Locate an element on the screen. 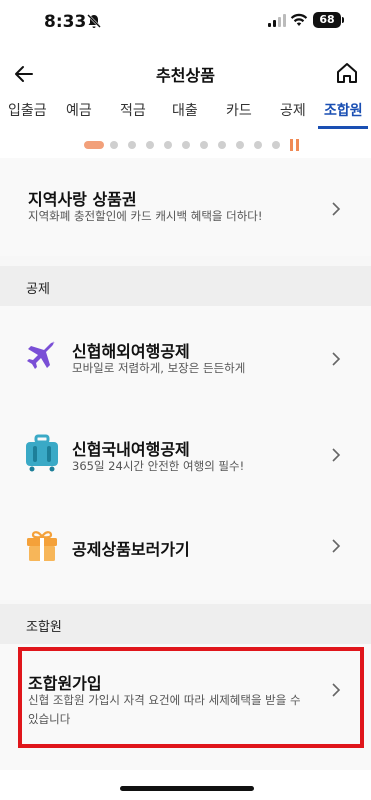 This screenshot has width=371, height=800. app-header: 추천상품 is located at coordinates (185, 74).